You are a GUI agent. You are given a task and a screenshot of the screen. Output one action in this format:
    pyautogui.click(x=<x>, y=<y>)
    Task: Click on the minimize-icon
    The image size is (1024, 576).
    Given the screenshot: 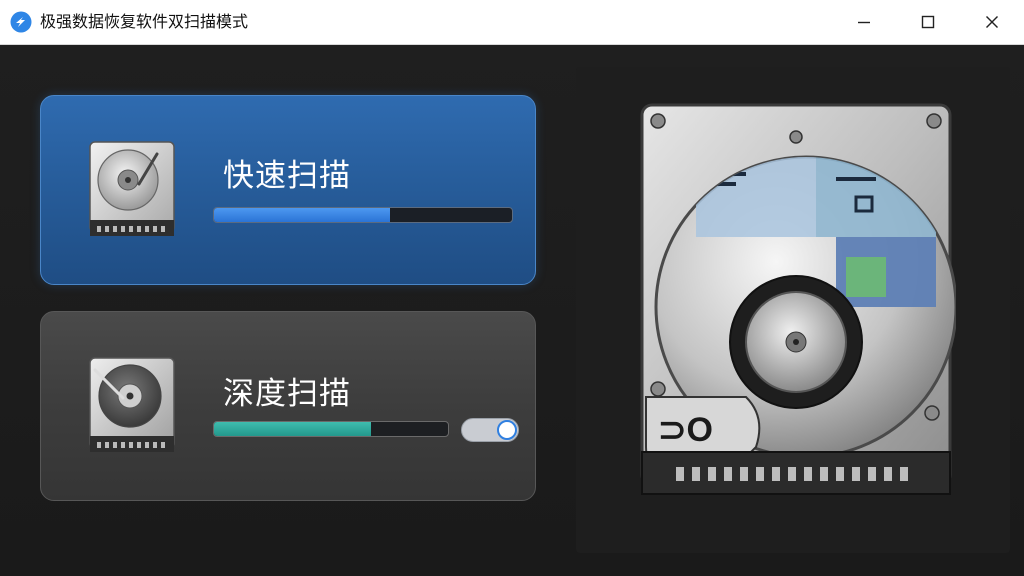 What is the action you would take?
    pyautogui.click(x=864, y=22)
    